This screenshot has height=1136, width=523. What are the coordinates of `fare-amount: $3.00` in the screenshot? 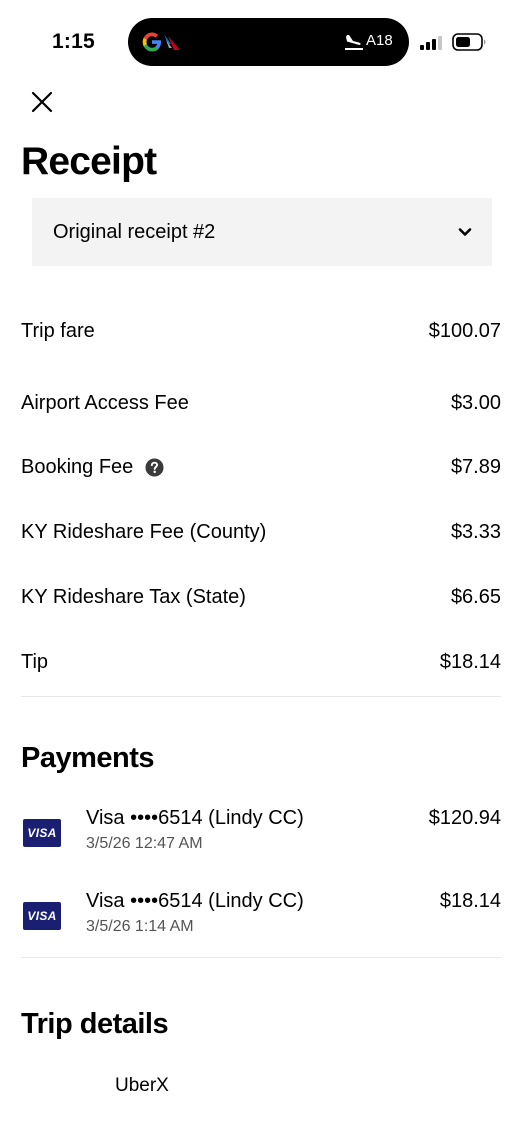 It's located at (475, 403).